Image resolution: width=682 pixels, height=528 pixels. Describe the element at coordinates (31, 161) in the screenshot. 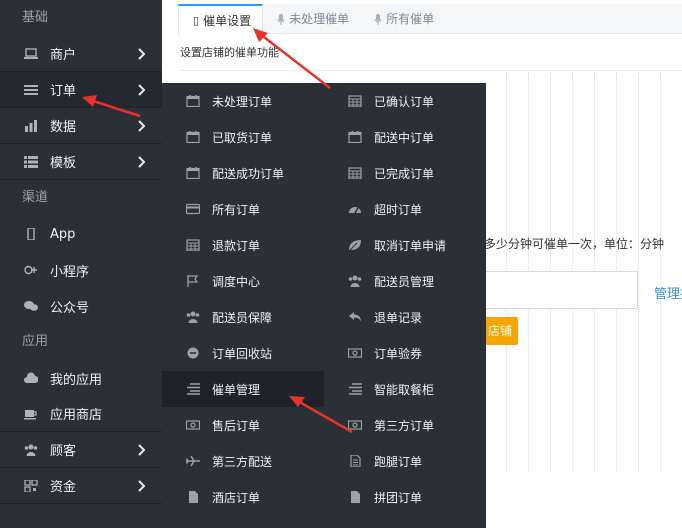

I see `th-list-icon` at that location.